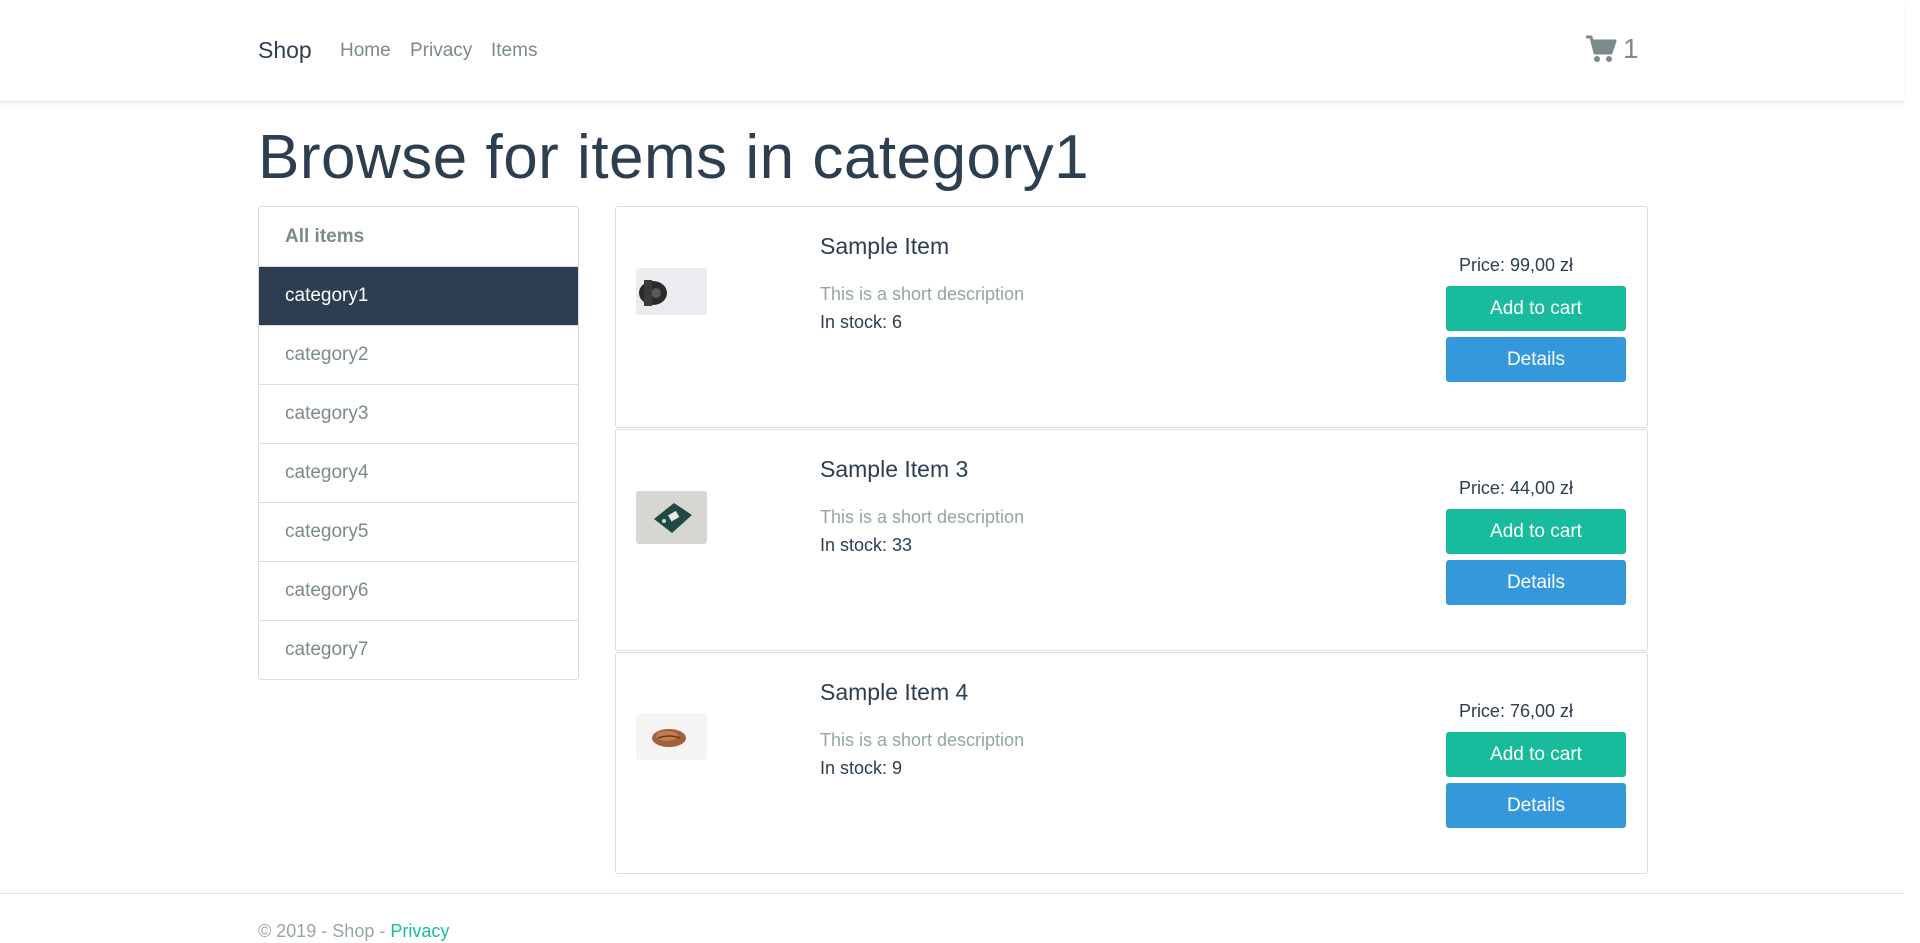 This screenshot has height=943, width=1920. What do you see at coordinates (418, 649) in the screenshot?
I see `sidebar-item-category7: category7` at bounding box center [418, 649].